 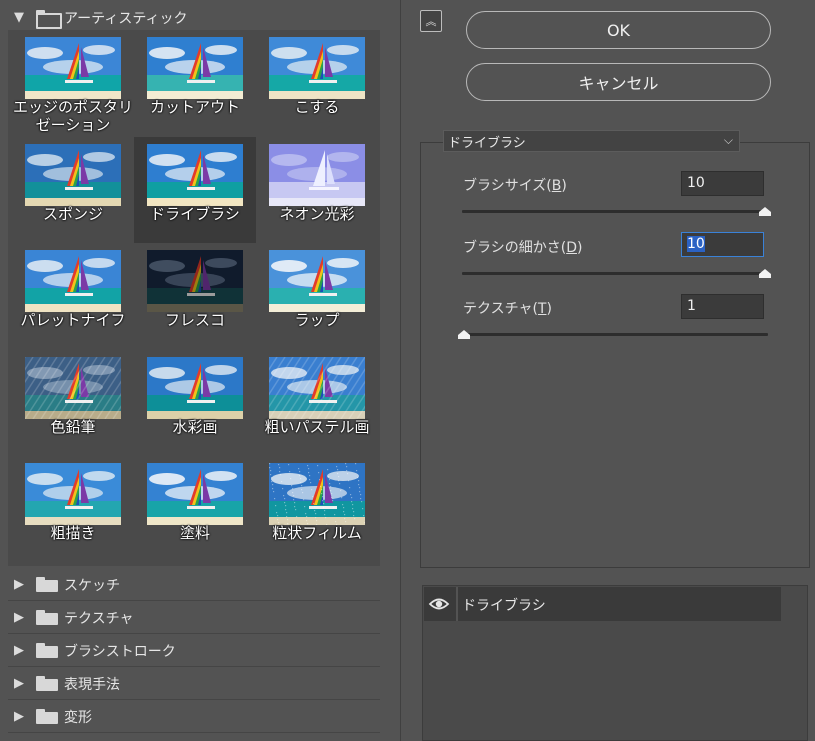 What do you see at coordinates (615, 273) in the screenshot?
I see `brush-detail-slider` at bounding box center [615, 273].